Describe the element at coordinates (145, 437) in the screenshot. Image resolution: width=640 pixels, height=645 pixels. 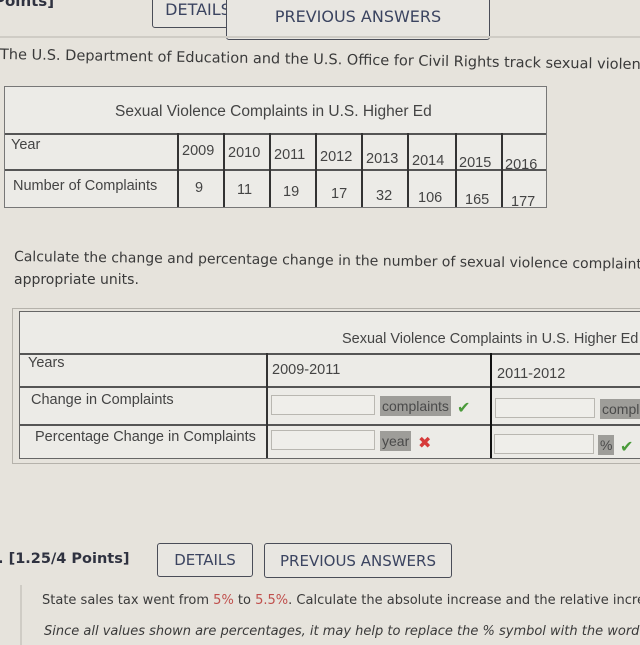
I see `row-label-percentage-change: Percentage Change in Complaints` at that location.